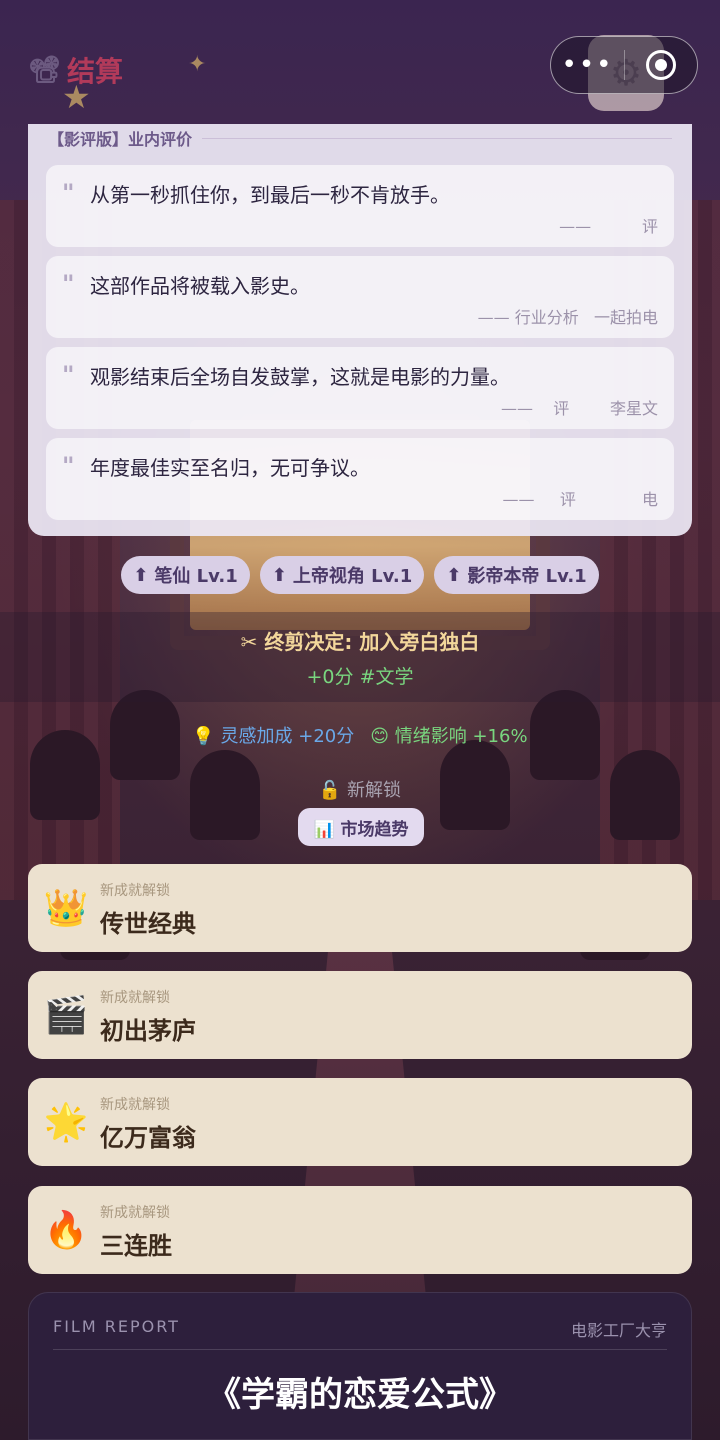 The width and height of the screenshot is (720, 1440). I want to click on bonus-row: 💡 灵感加成 +20分 😊 情绪影响 +16%, so click(360, 735).